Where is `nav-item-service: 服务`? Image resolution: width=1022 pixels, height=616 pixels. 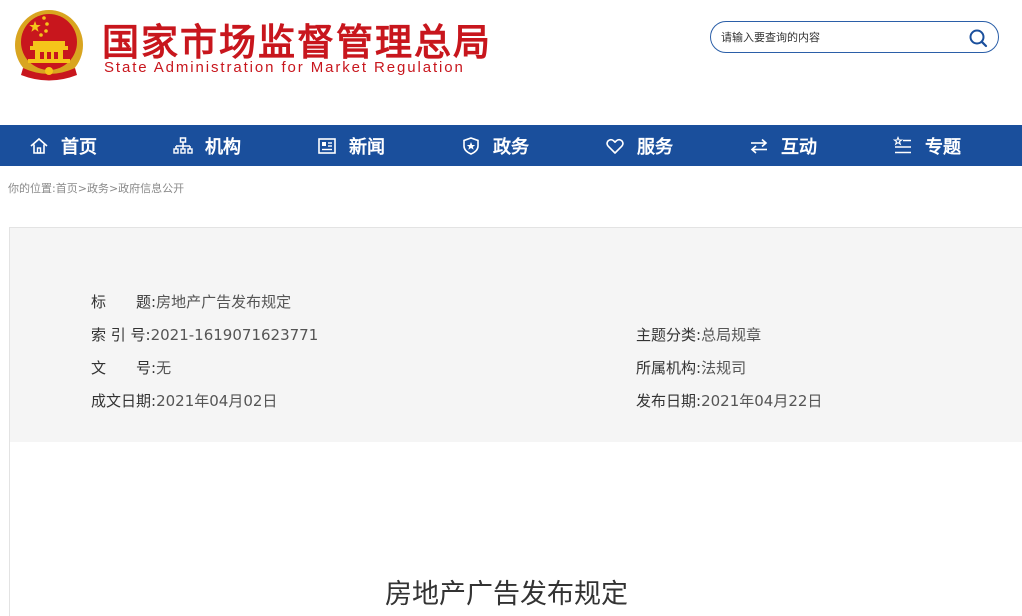
nav-item-service: 服务 is located at coordinates (670, 145).